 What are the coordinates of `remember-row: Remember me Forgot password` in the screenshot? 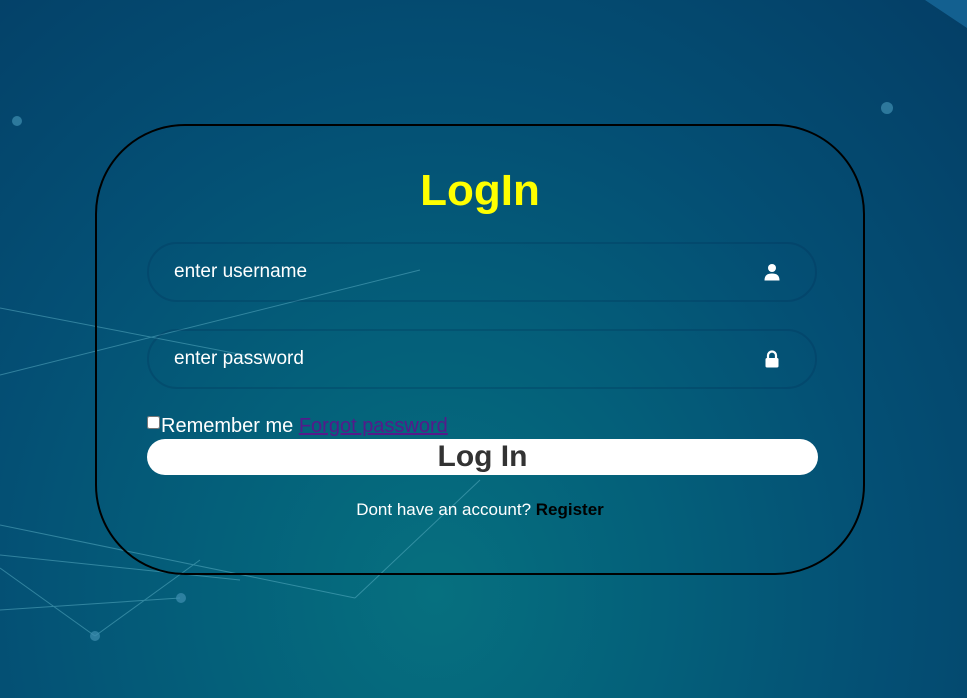 It's located at (297, 427).